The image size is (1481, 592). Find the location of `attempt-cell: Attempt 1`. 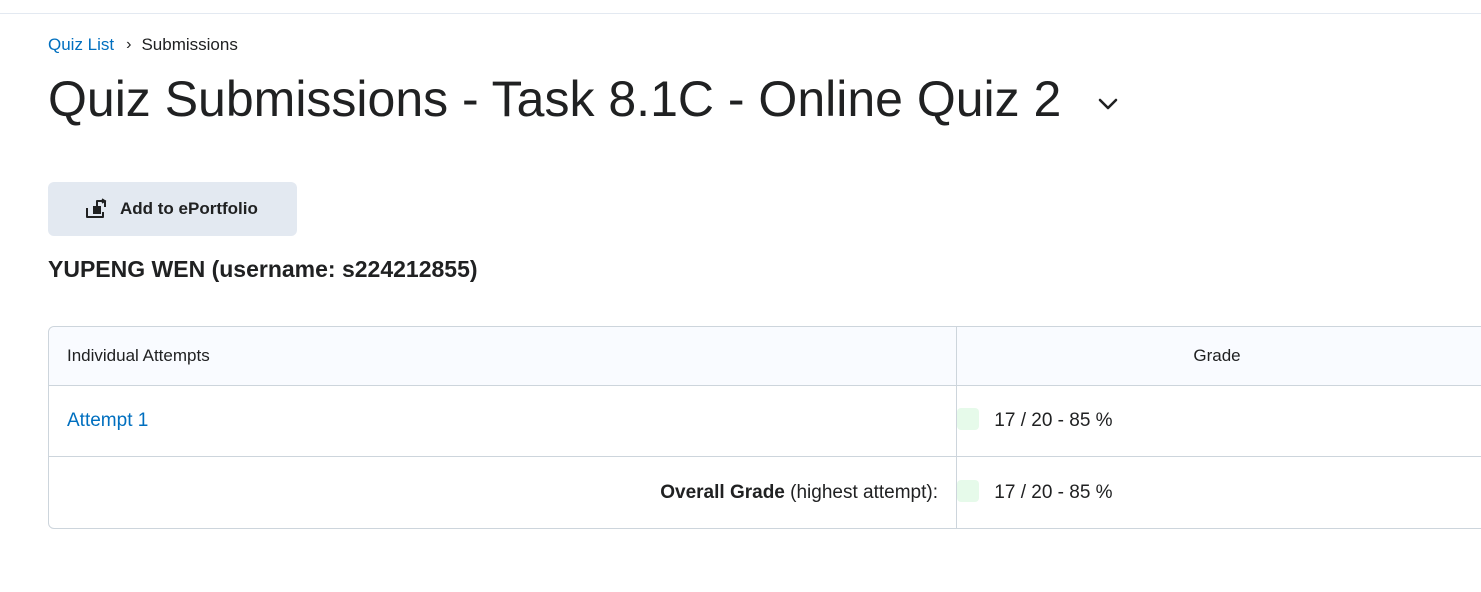

attempt-cell: Attempt 1 is located at coordinates (503, 421).